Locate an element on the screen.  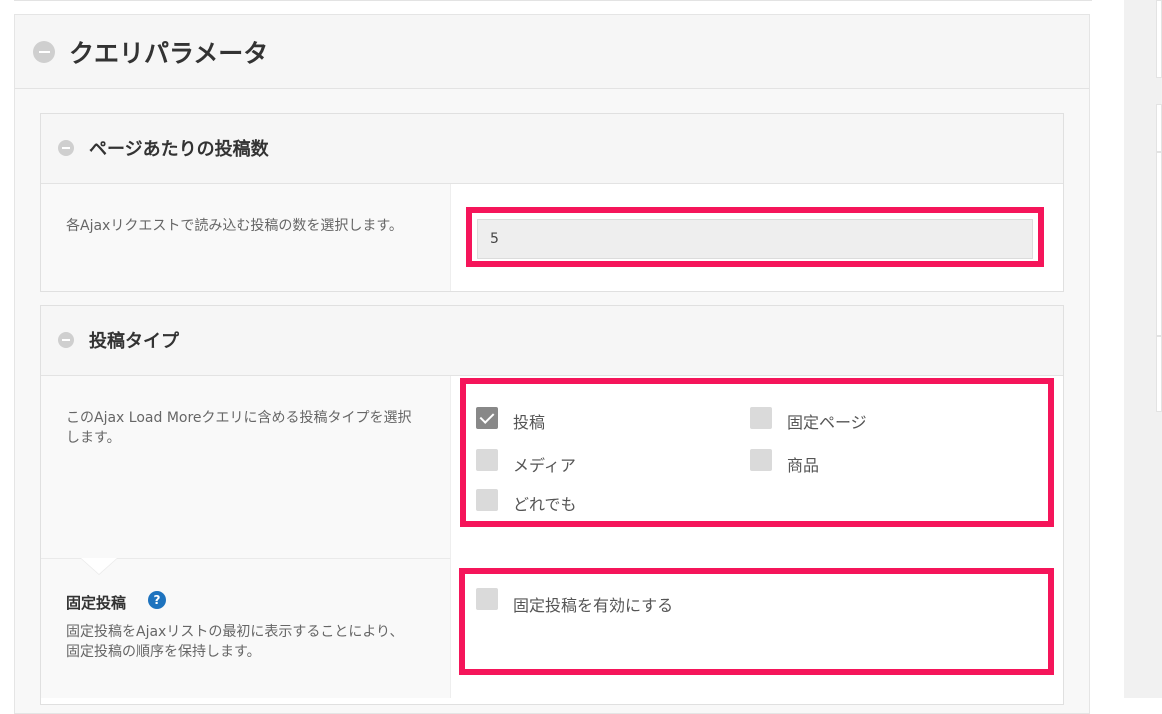
section-title: 投稿タイプ is located at coordinates (134, 341).